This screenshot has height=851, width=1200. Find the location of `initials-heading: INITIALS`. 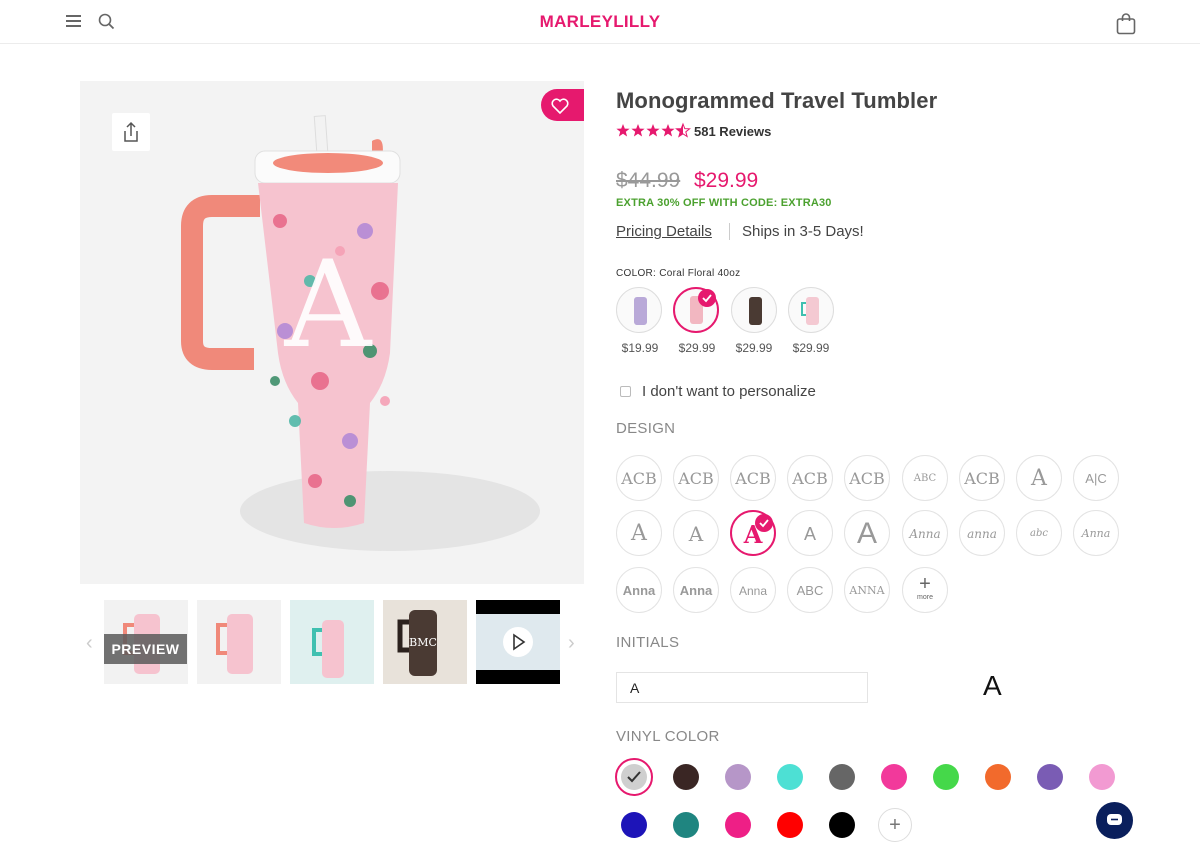

initials-heading: INITIALS is located at coordinates (648, 642).